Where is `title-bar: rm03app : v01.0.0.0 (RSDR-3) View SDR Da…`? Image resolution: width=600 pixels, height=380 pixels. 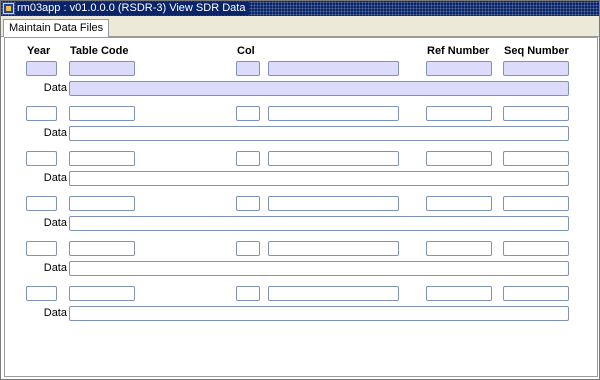 title-bar: rm03app : v01.0.0.0 (RSDR-3) View SDR Da… is located at coordinates (300, 8).